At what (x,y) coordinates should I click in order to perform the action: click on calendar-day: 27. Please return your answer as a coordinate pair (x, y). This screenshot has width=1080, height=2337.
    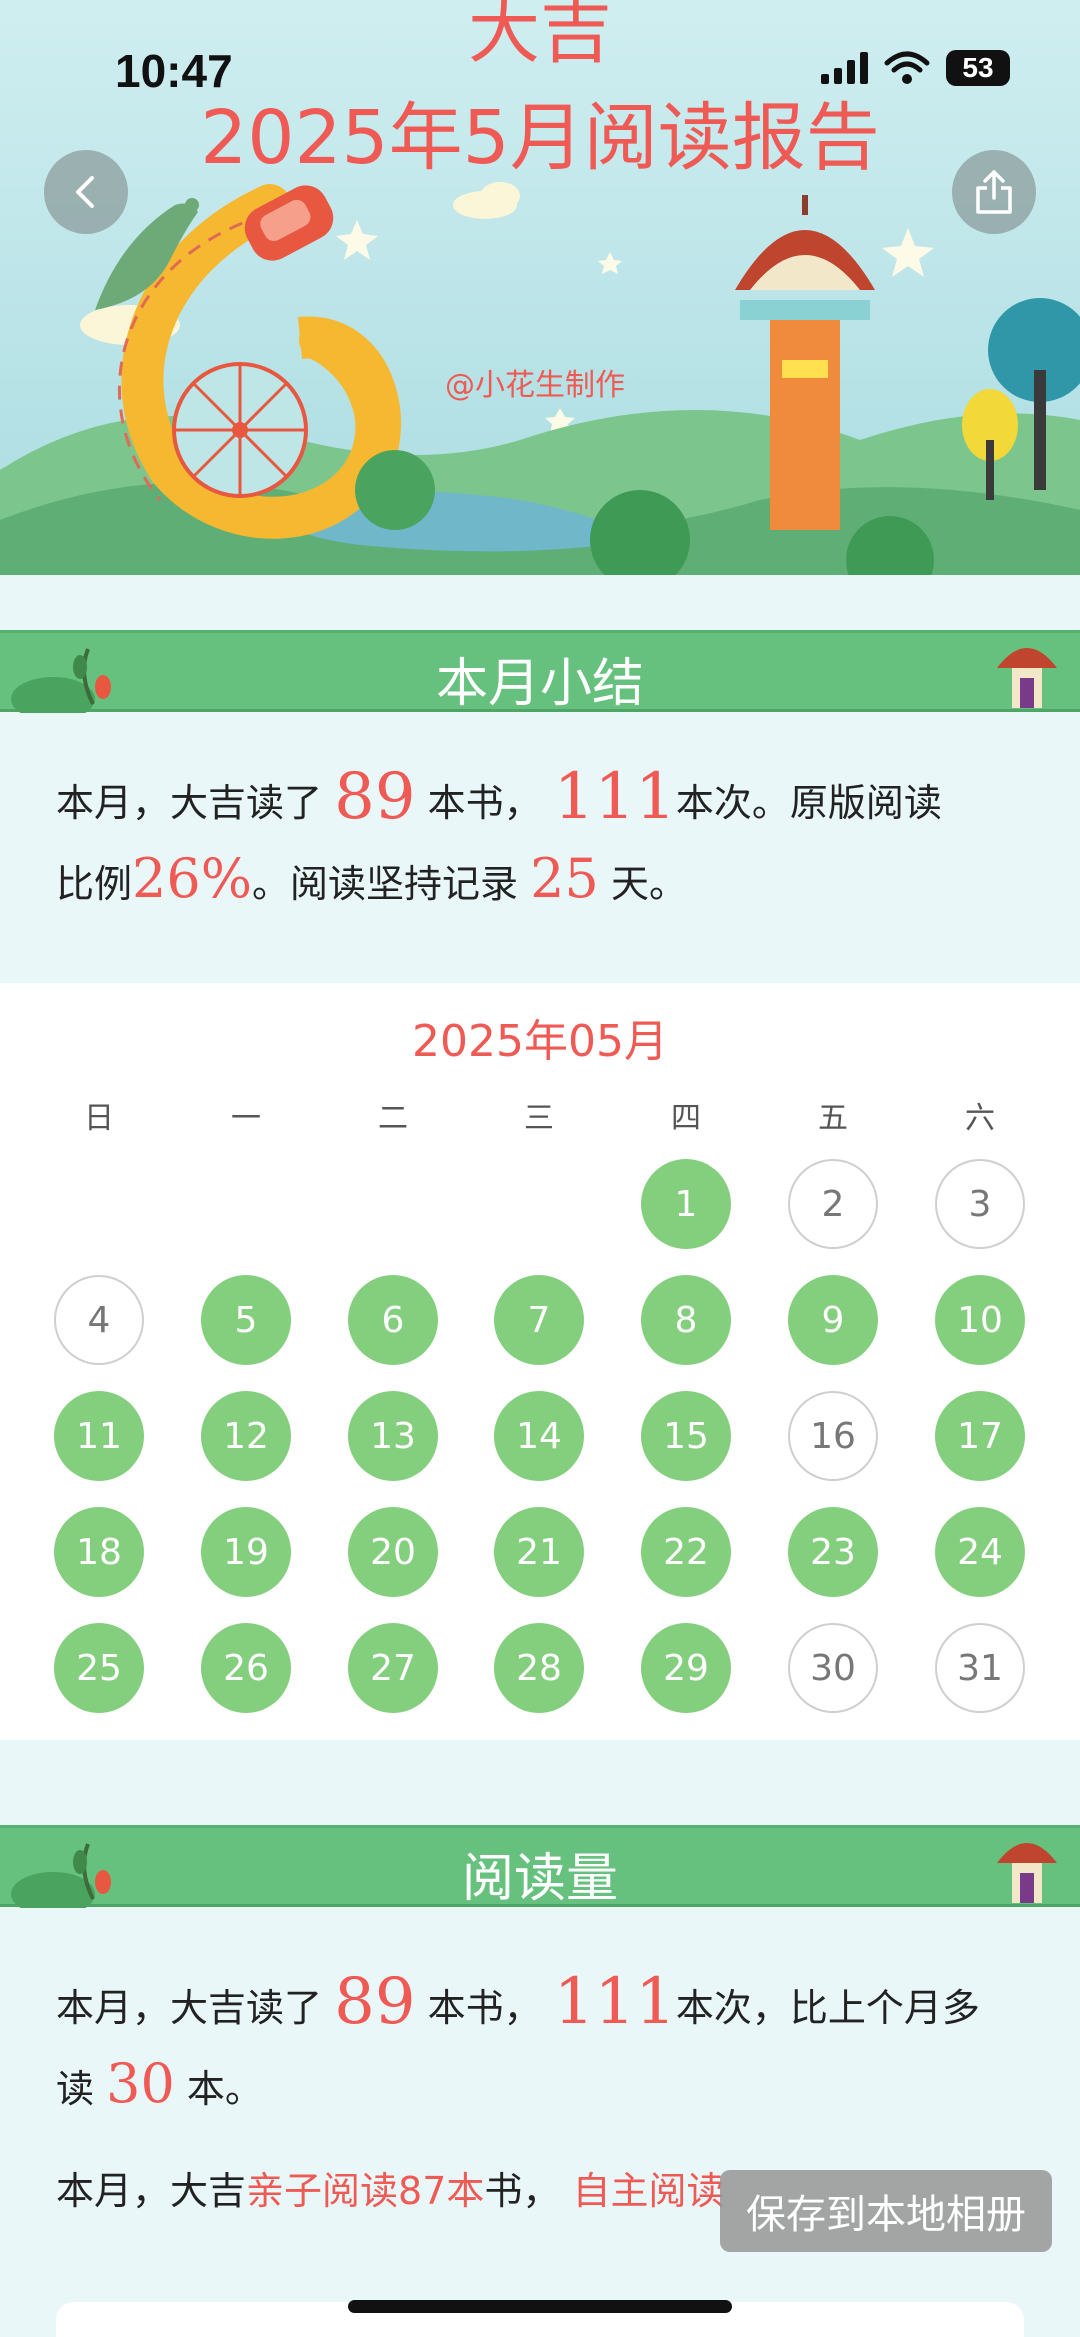
    Looking at the image, I should click on (393, 1668).